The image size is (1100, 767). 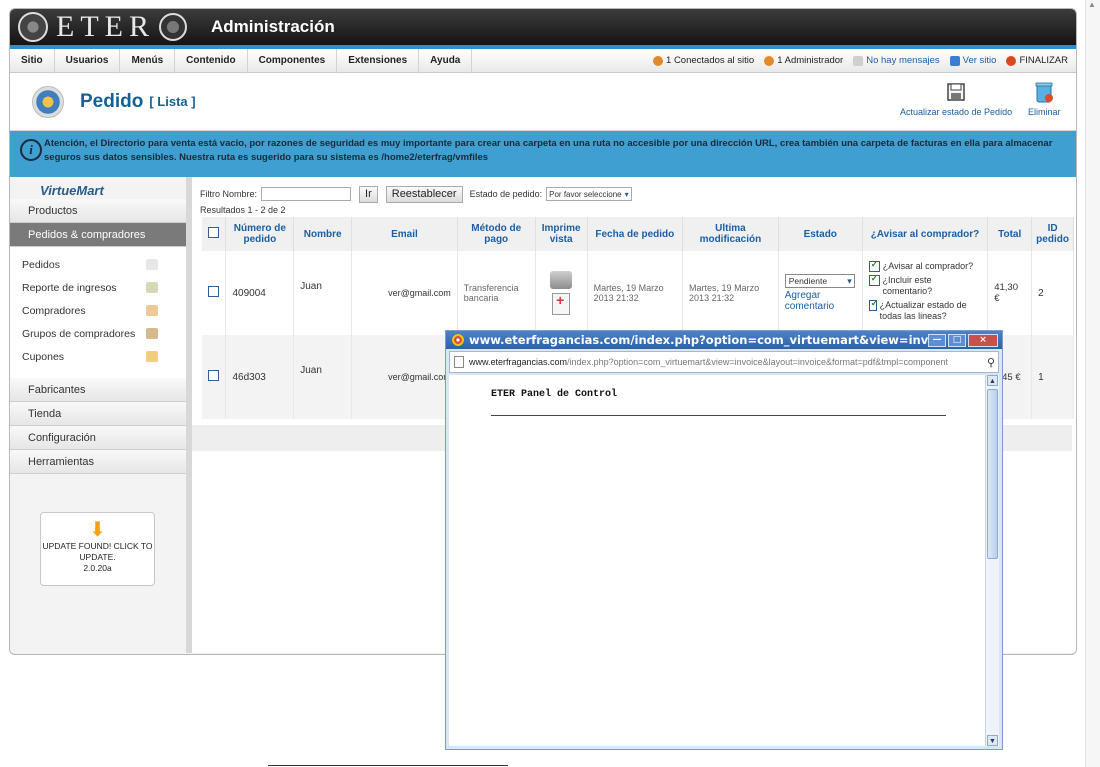 I want to click on menu-sitio: Sitio, so click(x=32, y=60).